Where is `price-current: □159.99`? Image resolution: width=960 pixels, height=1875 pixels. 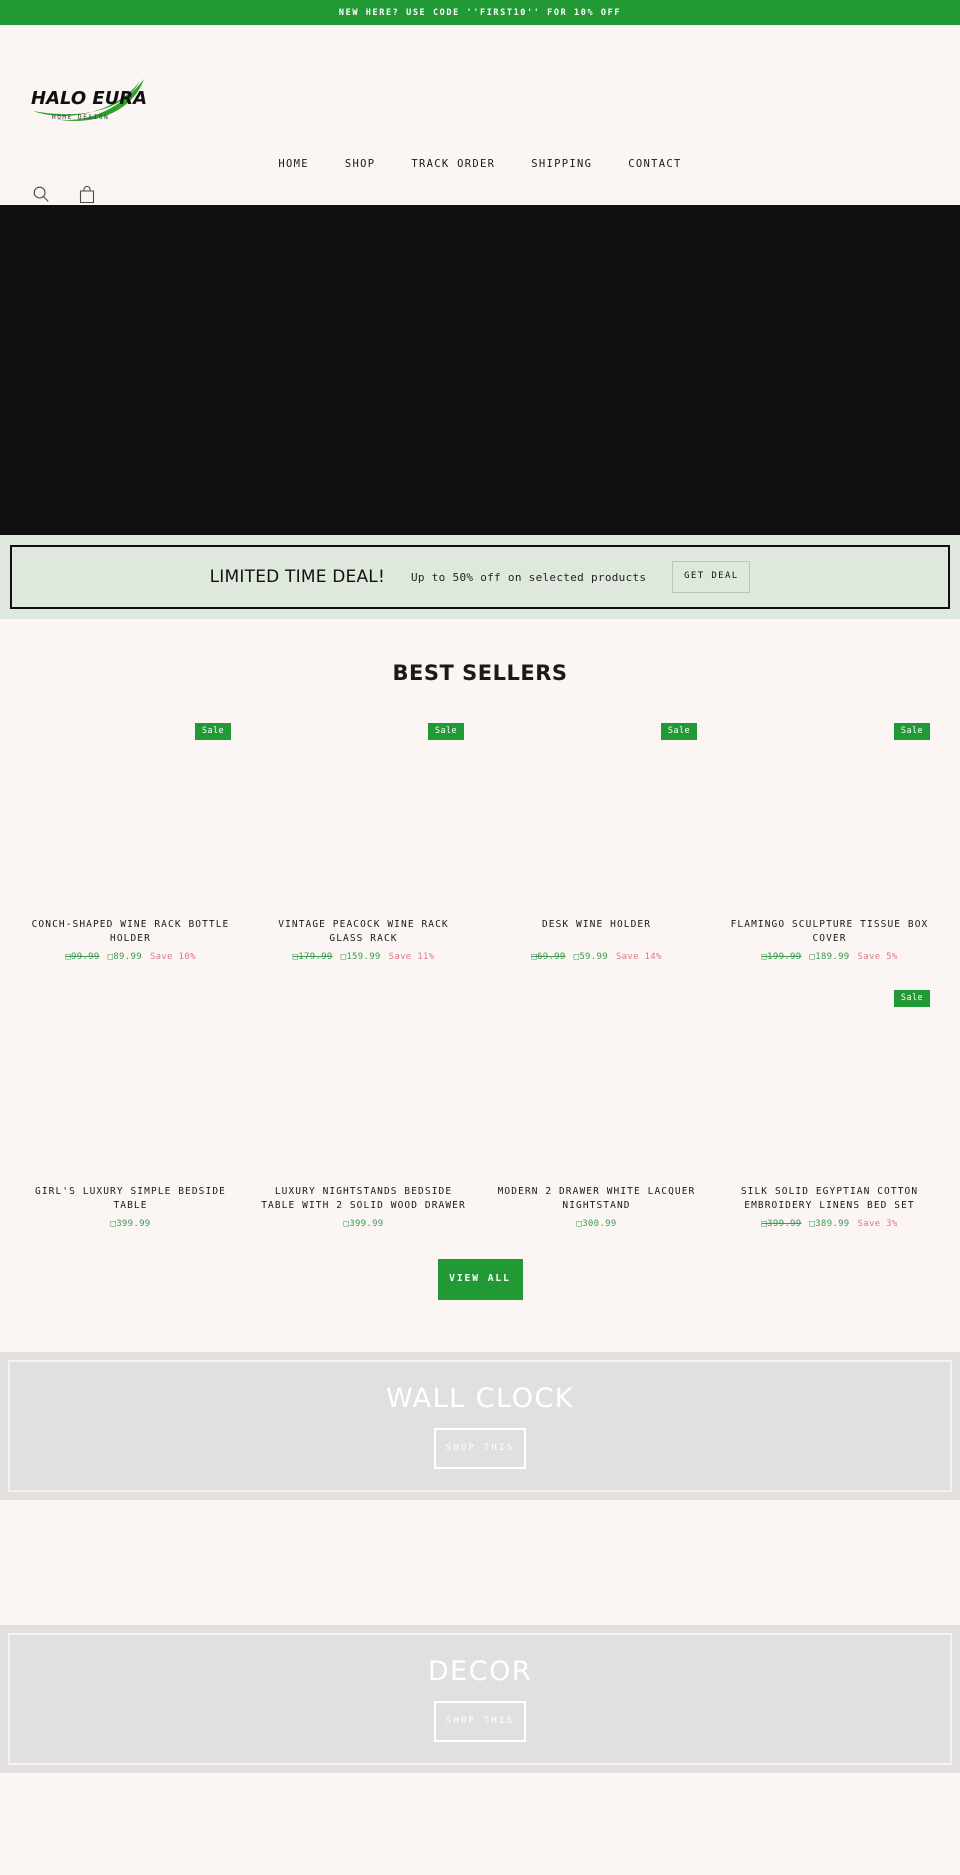
price-current: □159.99 is located at coordinates (360, 957).